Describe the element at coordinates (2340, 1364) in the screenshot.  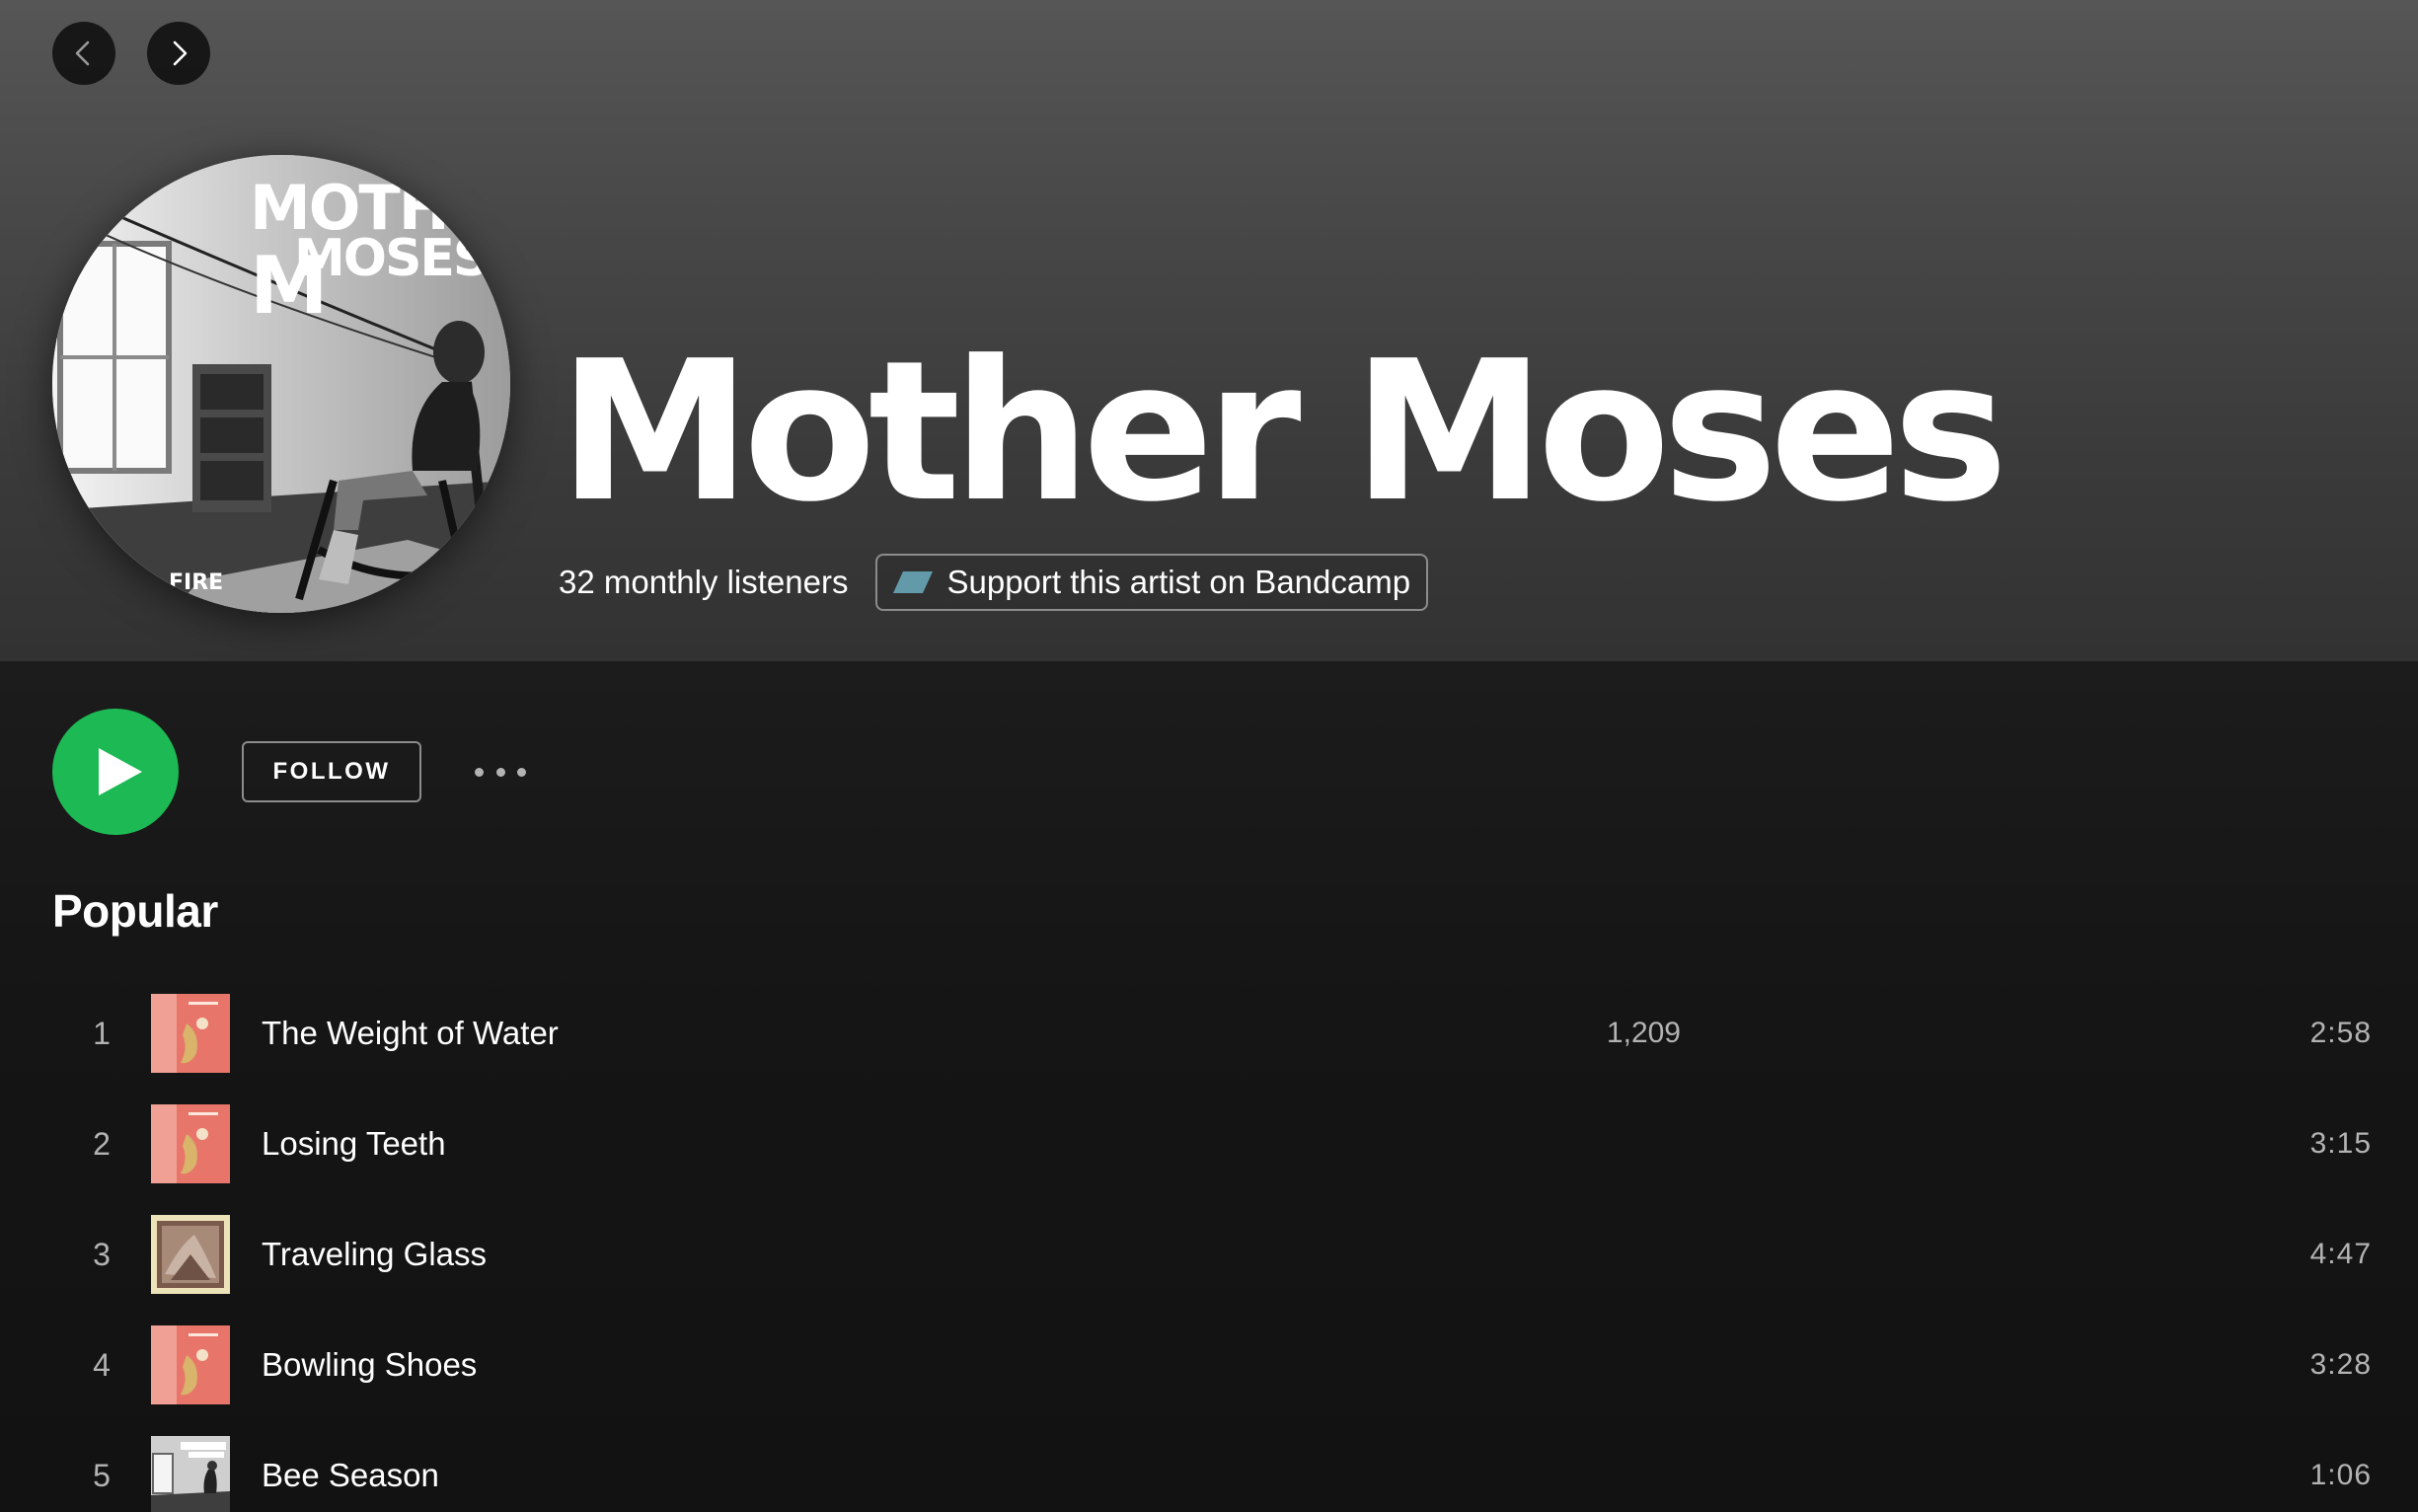
I see `track-duration: 3:28` at that location.